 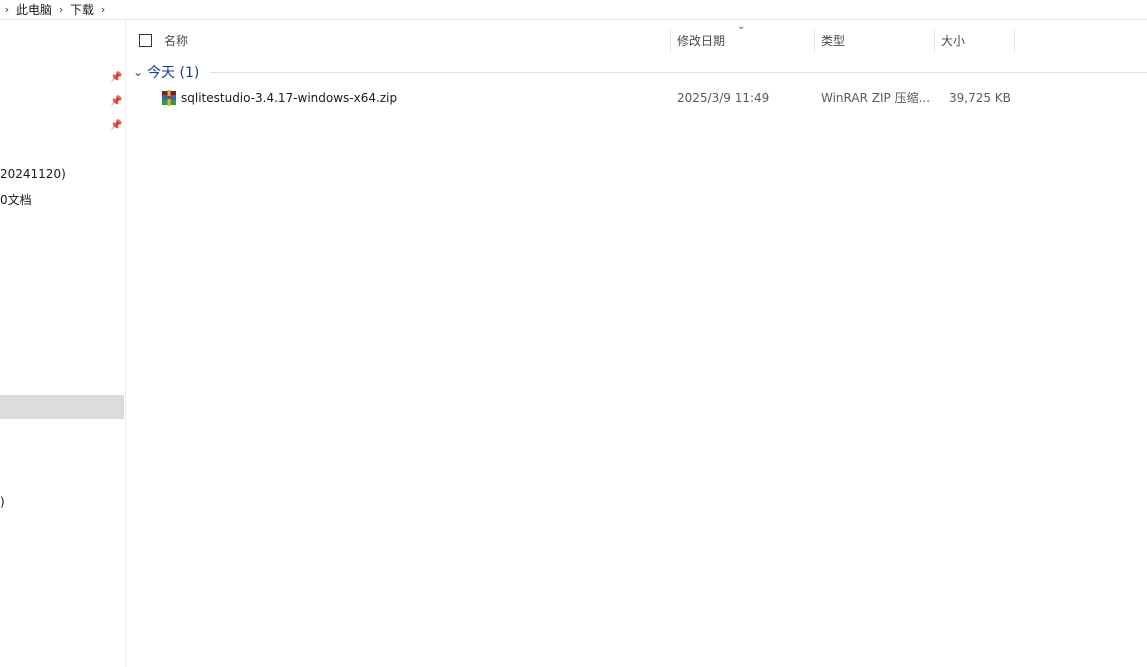 I want to click on column-header: 名称 修改日期 ⌄ 类型 大小, so click(x=637, y=38).